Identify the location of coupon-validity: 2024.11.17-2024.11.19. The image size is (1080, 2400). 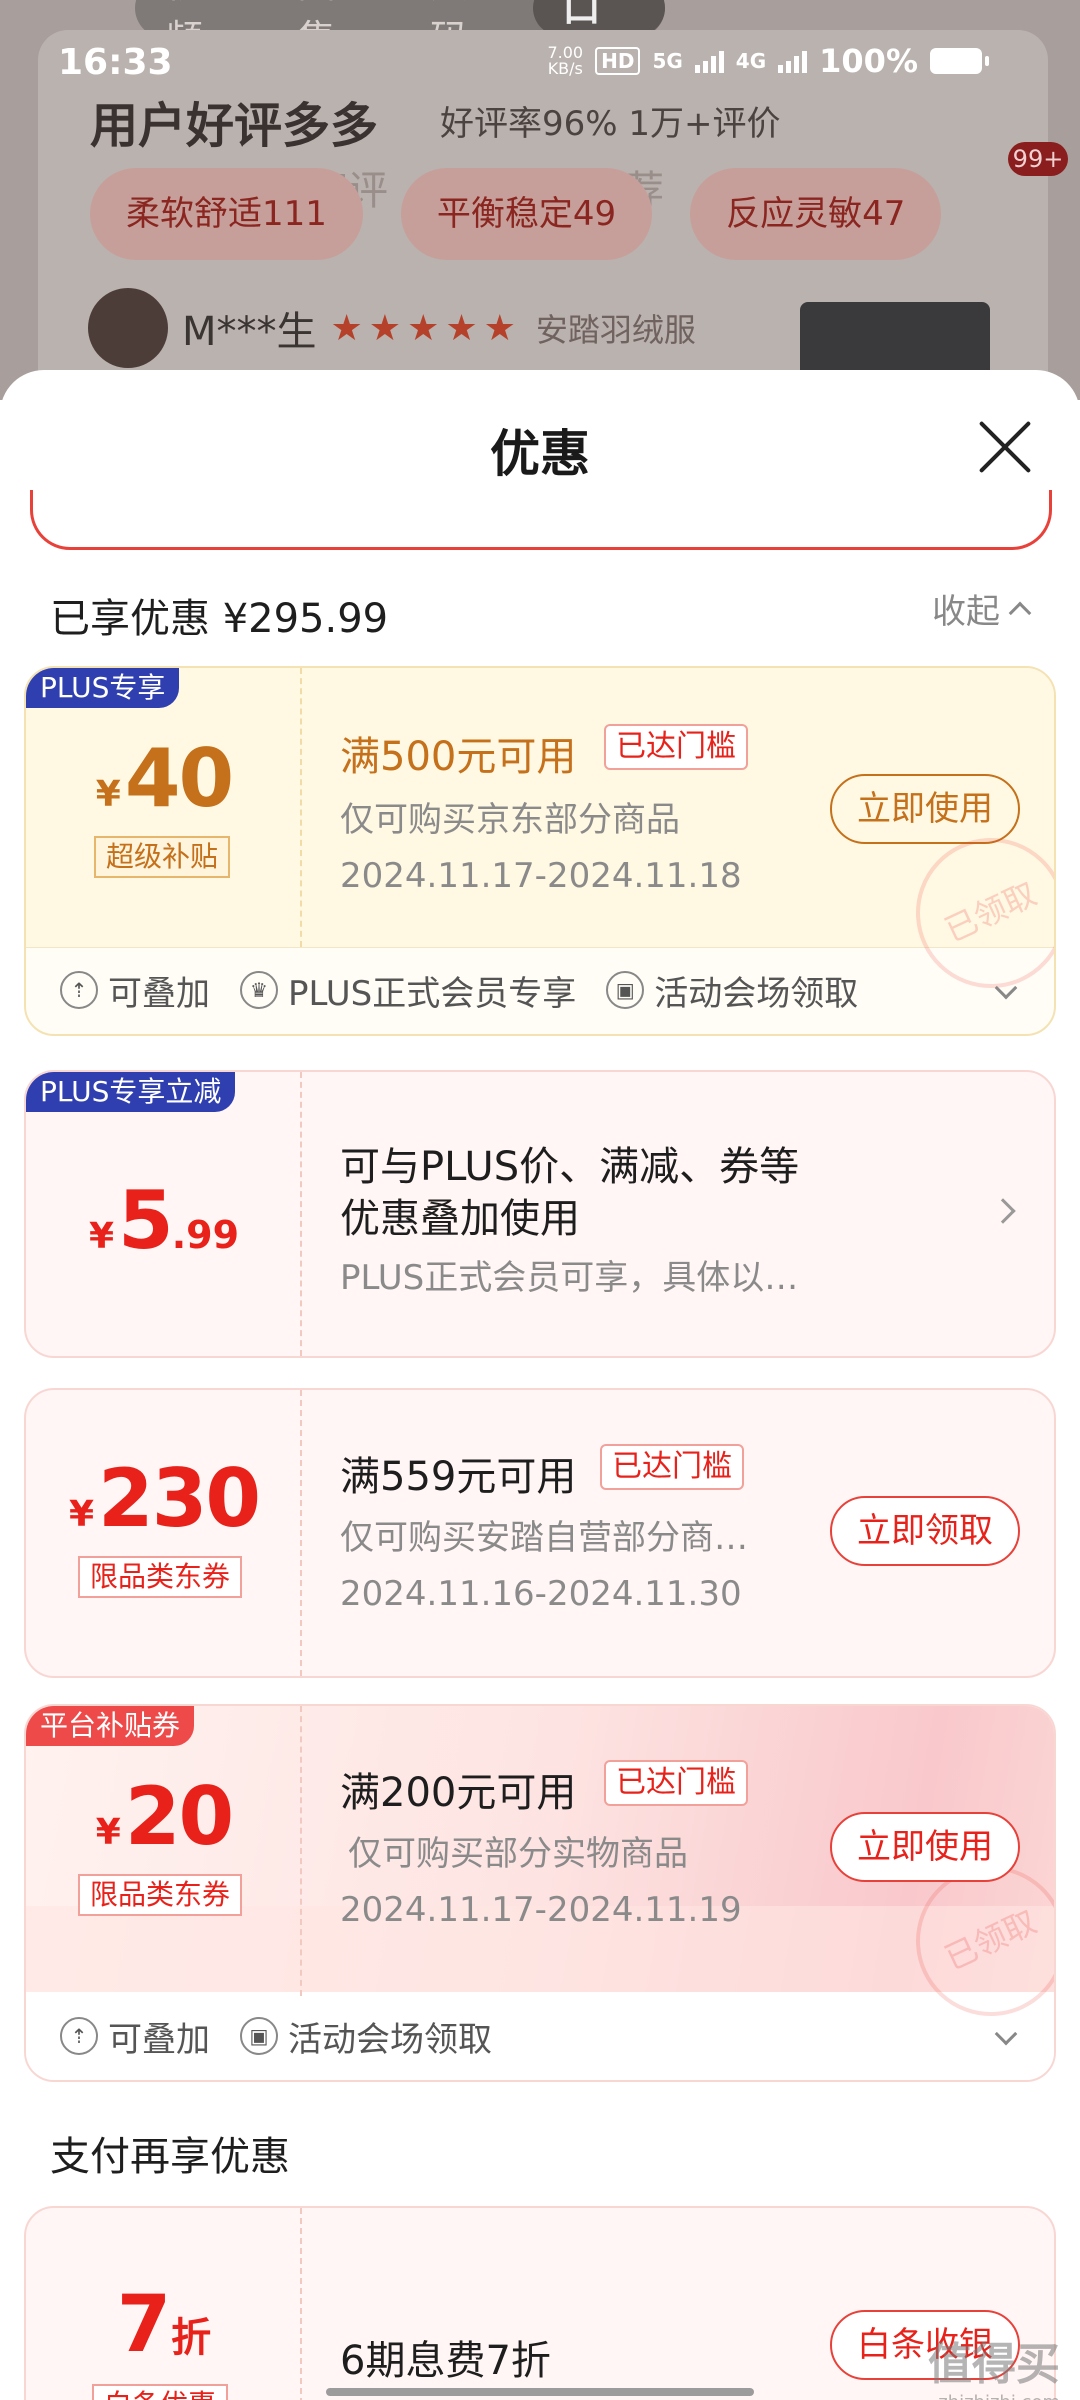
(541, 1910).